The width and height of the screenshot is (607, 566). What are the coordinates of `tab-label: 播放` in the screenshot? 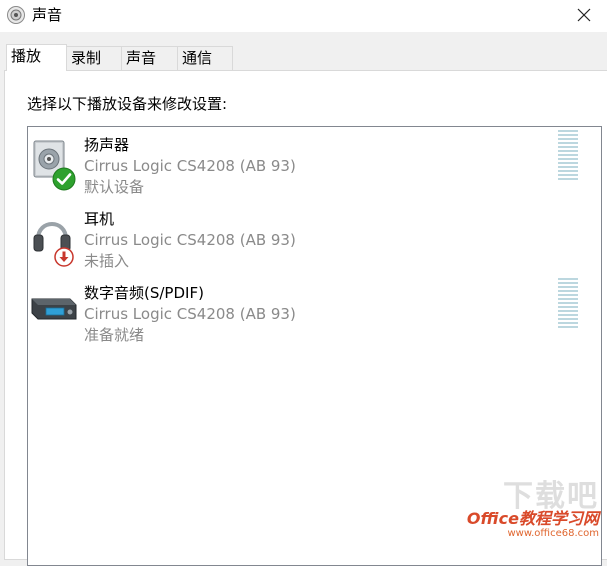 It's located at (26, 56).